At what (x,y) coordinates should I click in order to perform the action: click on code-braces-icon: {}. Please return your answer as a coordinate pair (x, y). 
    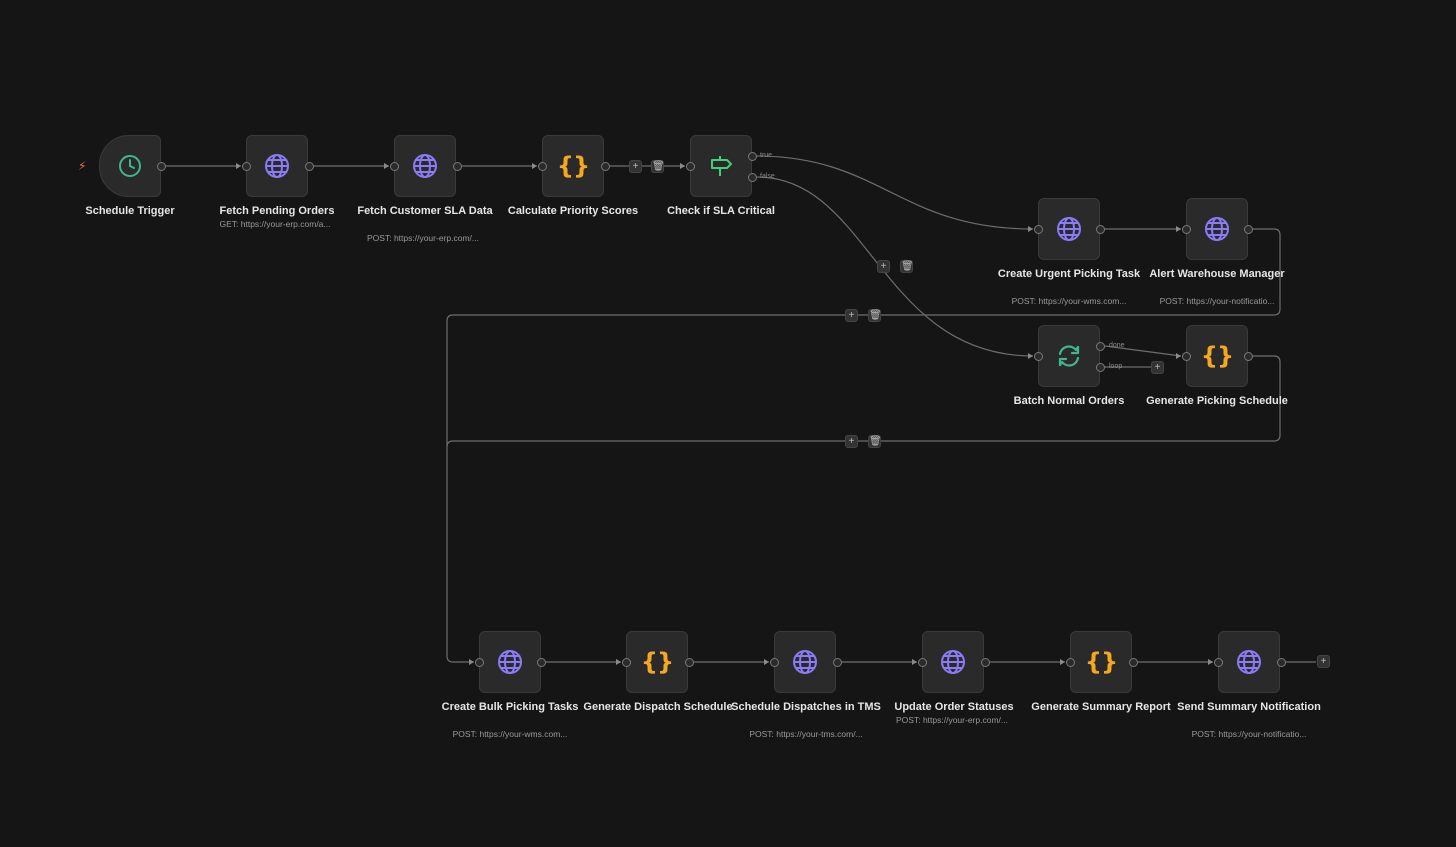
    Looking at the image, I should click on (573, 166).